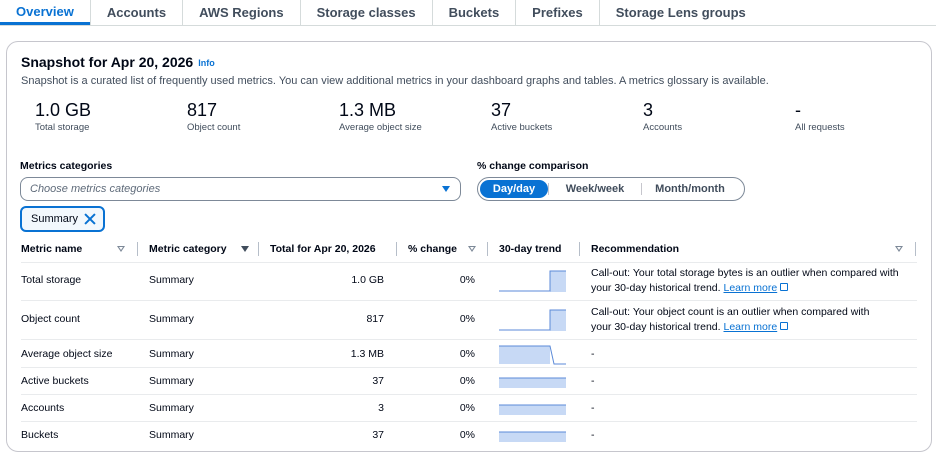 This screenshot has height=458, width=936. Describe the element at coordinates (469, 262) in the screenshot. I see `header-divider` at that location.